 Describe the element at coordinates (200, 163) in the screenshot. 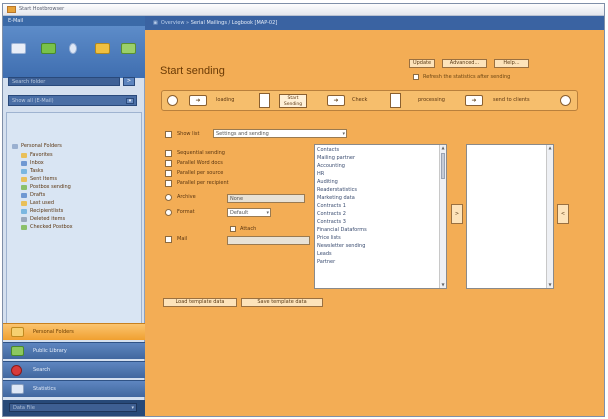

I see `option-label: Parallel Word docs` at that location.